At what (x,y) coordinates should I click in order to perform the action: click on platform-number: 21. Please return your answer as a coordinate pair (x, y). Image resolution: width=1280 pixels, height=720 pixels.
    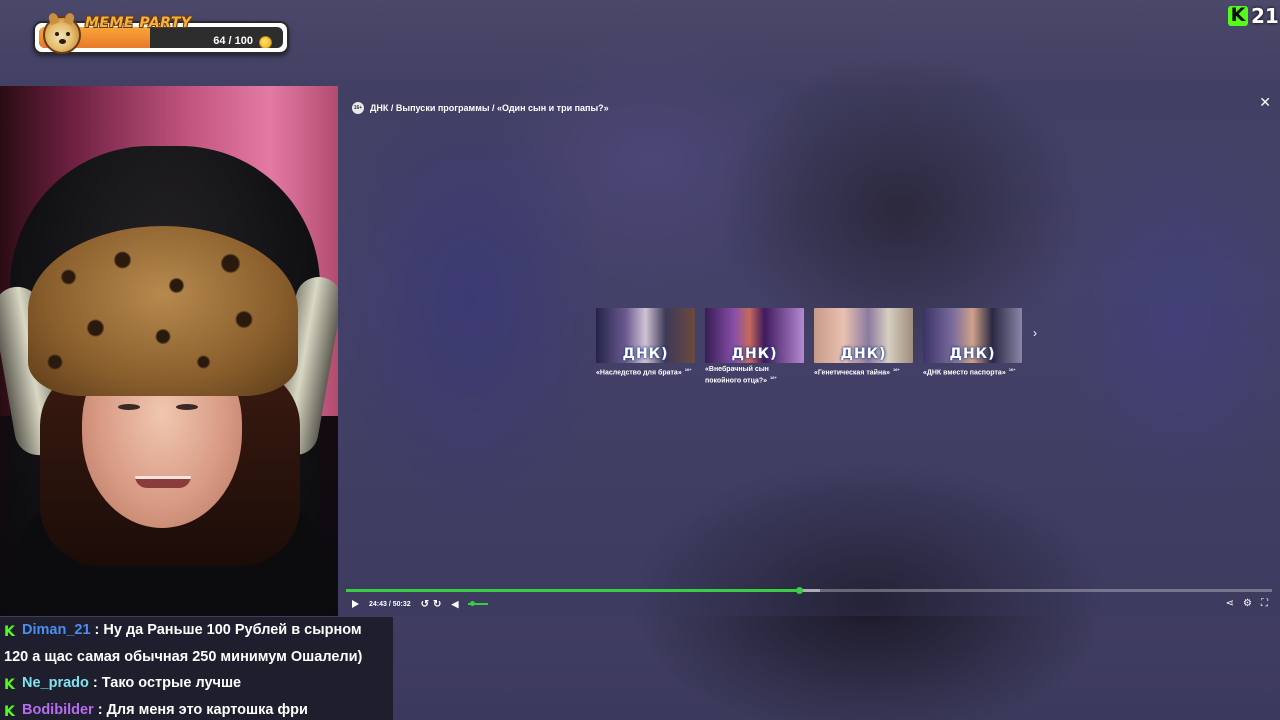
    Looking at the image, I should click on (1265, 16).